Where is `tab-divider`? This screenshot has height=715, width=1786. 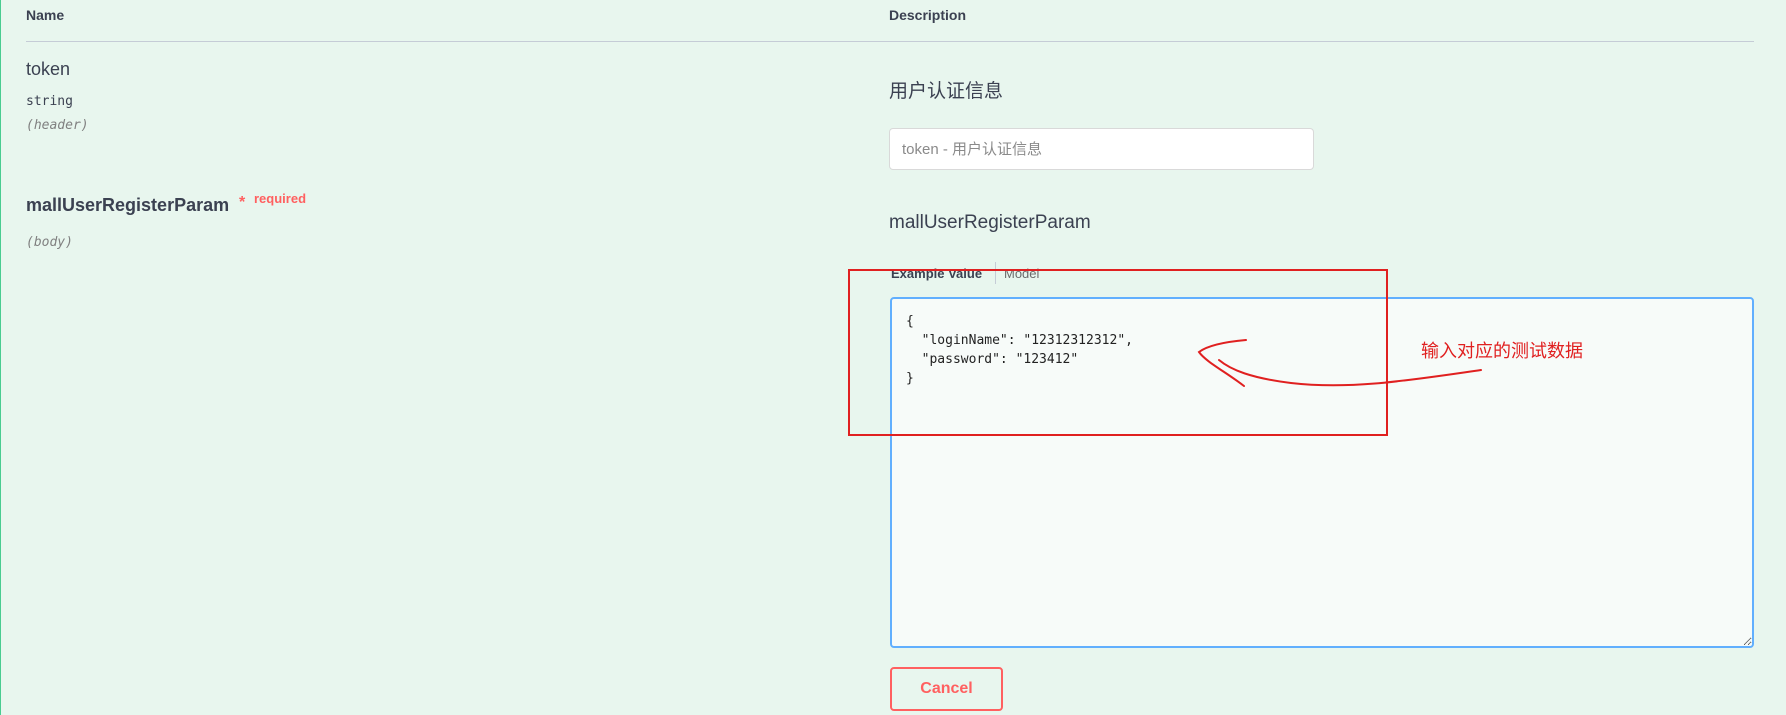
tab-divider is located at coordinates (995, 273).